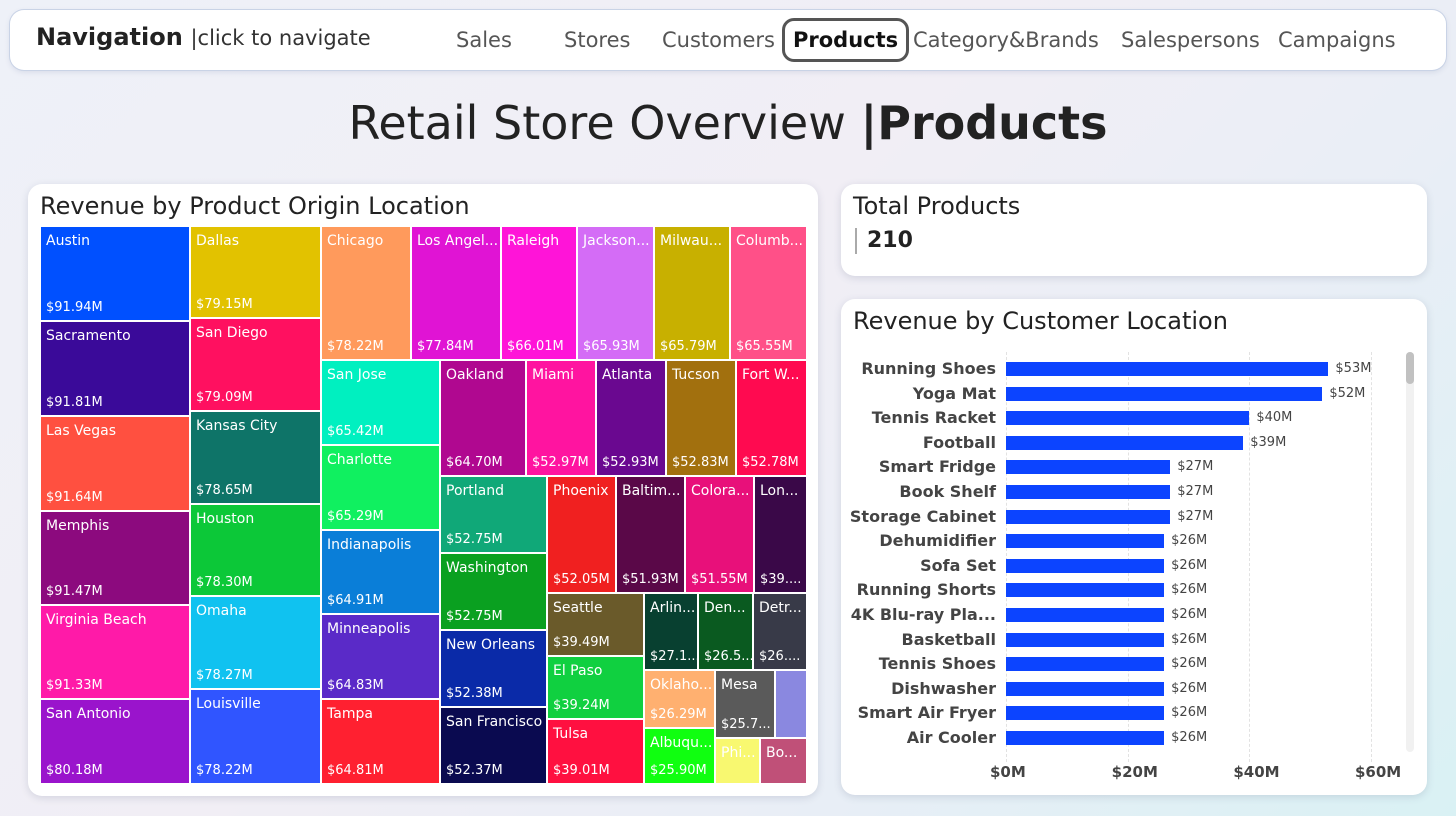  What do you see at coordinates (493, 745) in the screenshot?
I see `treemap-cell: San Francisco $52.37M` at bounding box center [493, 745].